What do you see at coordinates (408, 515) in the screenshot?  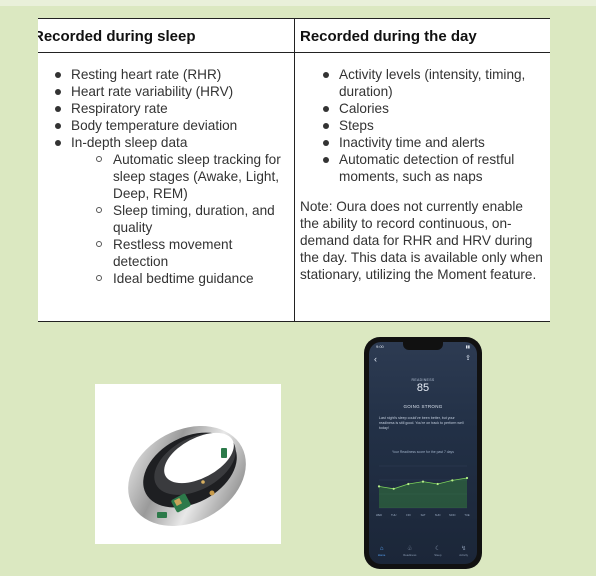 I see `x-tick-label: FRI` at bounding box center [408, 515].